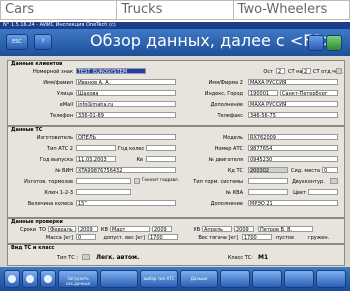  What do you see at coordinates (140, 160) in the screenshot?
I see `kw-label: Кв` at bounding box center [140, 160].